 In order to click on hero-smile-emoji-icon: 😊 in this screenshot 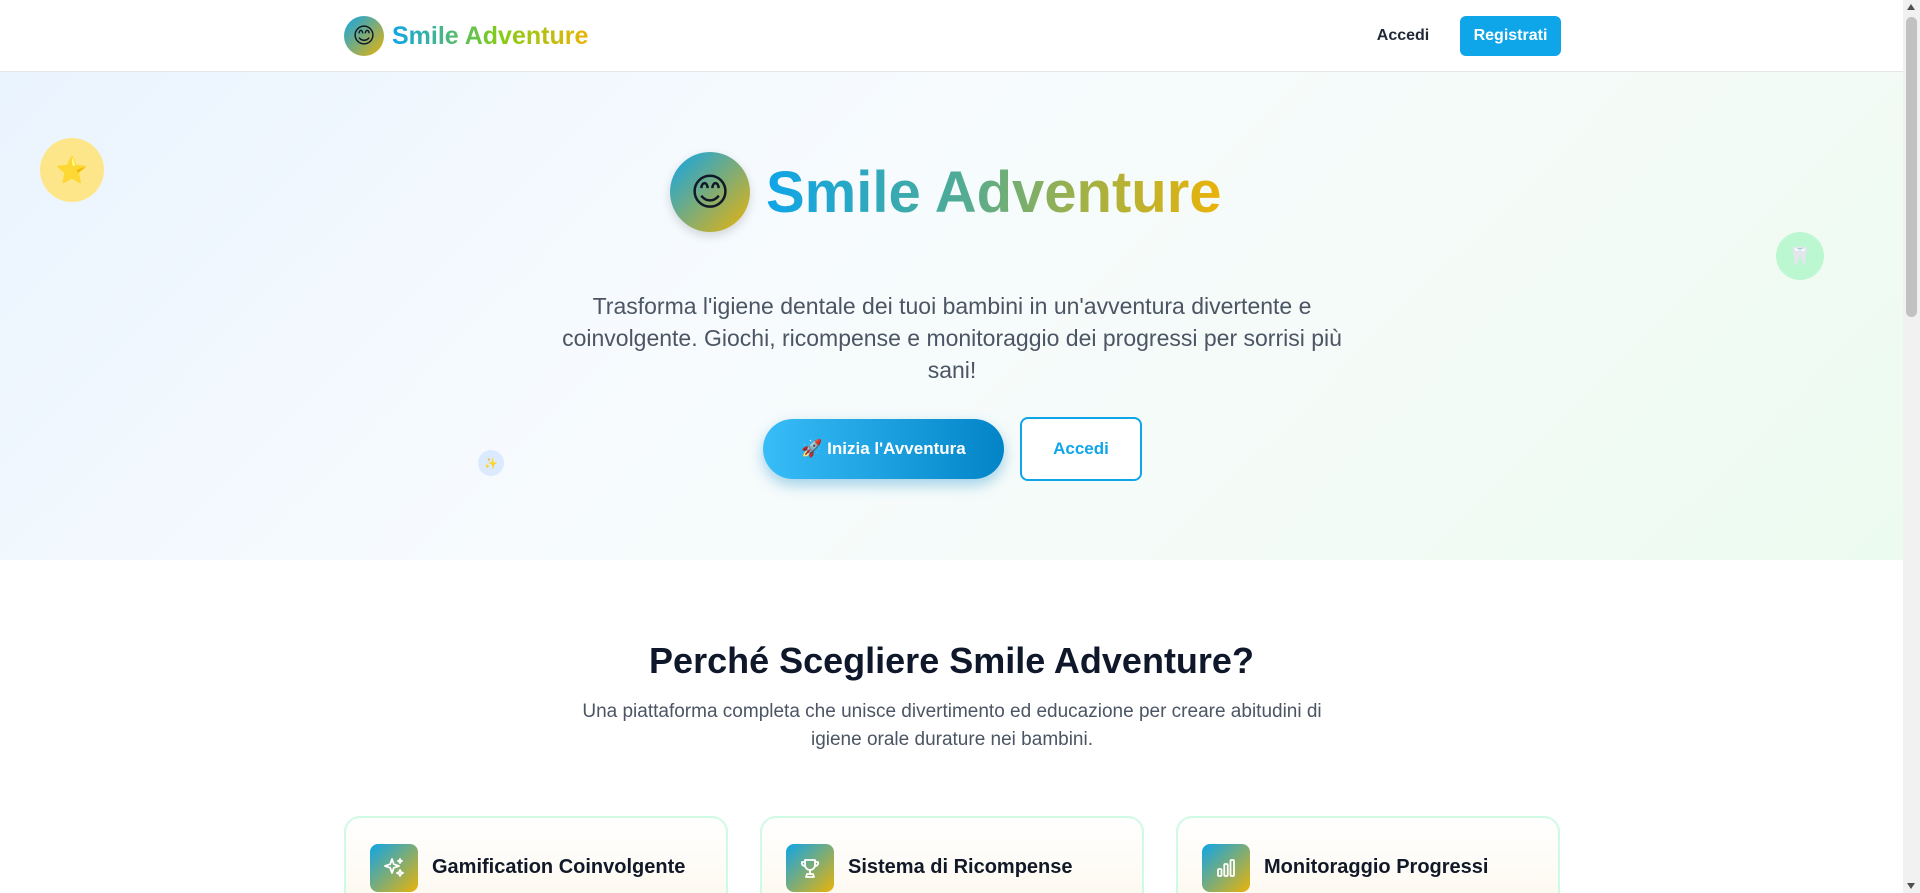, I will do `click(710, 192)`.